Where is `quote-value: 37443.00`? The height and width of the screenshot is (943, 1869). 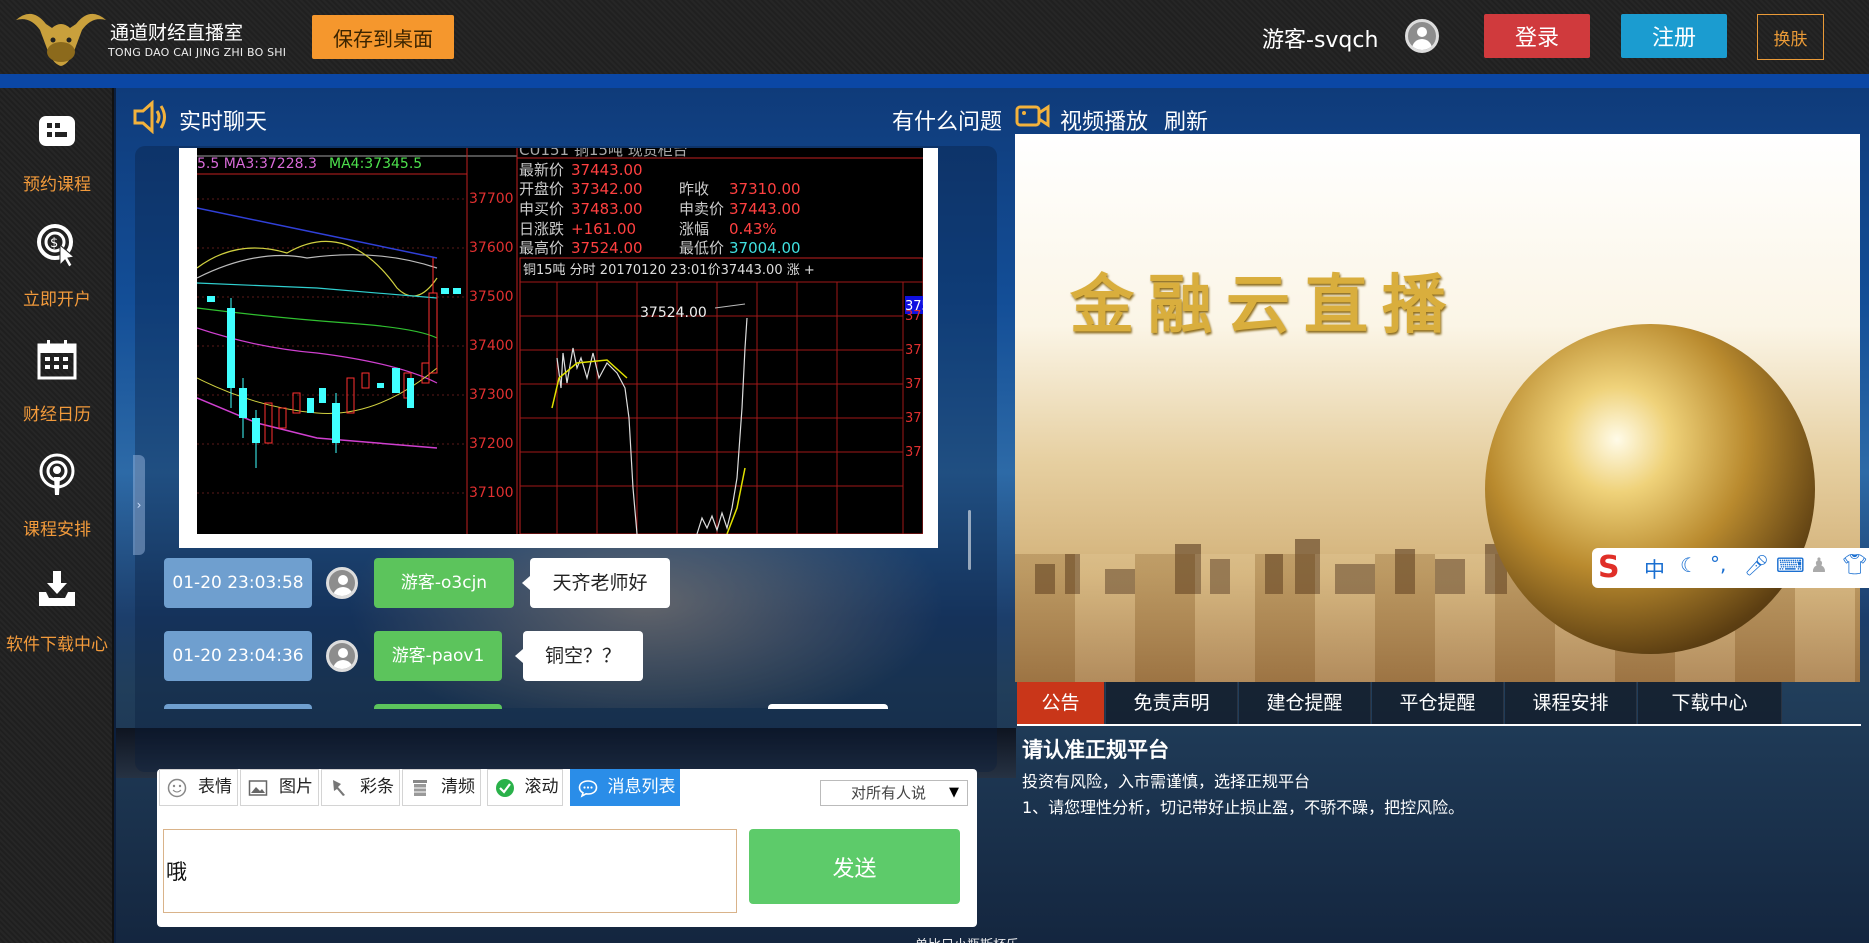 quote-value: 37443.00 is located at coordinates (607, 170).